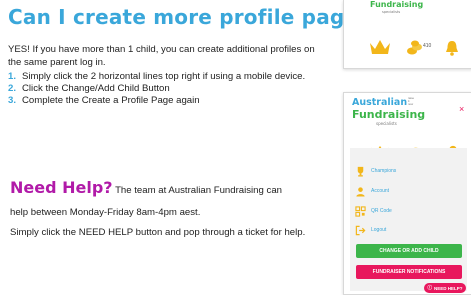 The height and width of the screenshot is (295, 471). I want to click on step-number: 1., so click(12, 76).